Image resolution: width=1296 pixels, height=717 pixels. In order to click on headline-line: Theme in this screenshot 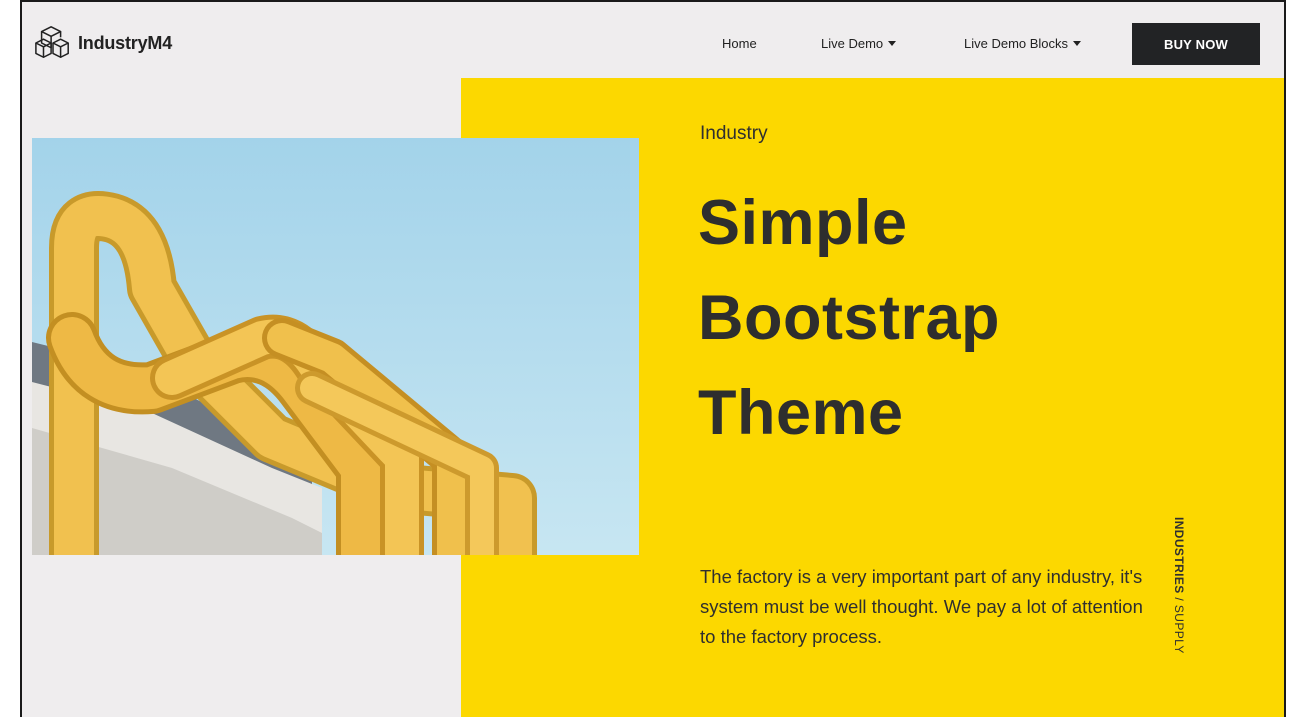, I will do `click(801, 413)`.